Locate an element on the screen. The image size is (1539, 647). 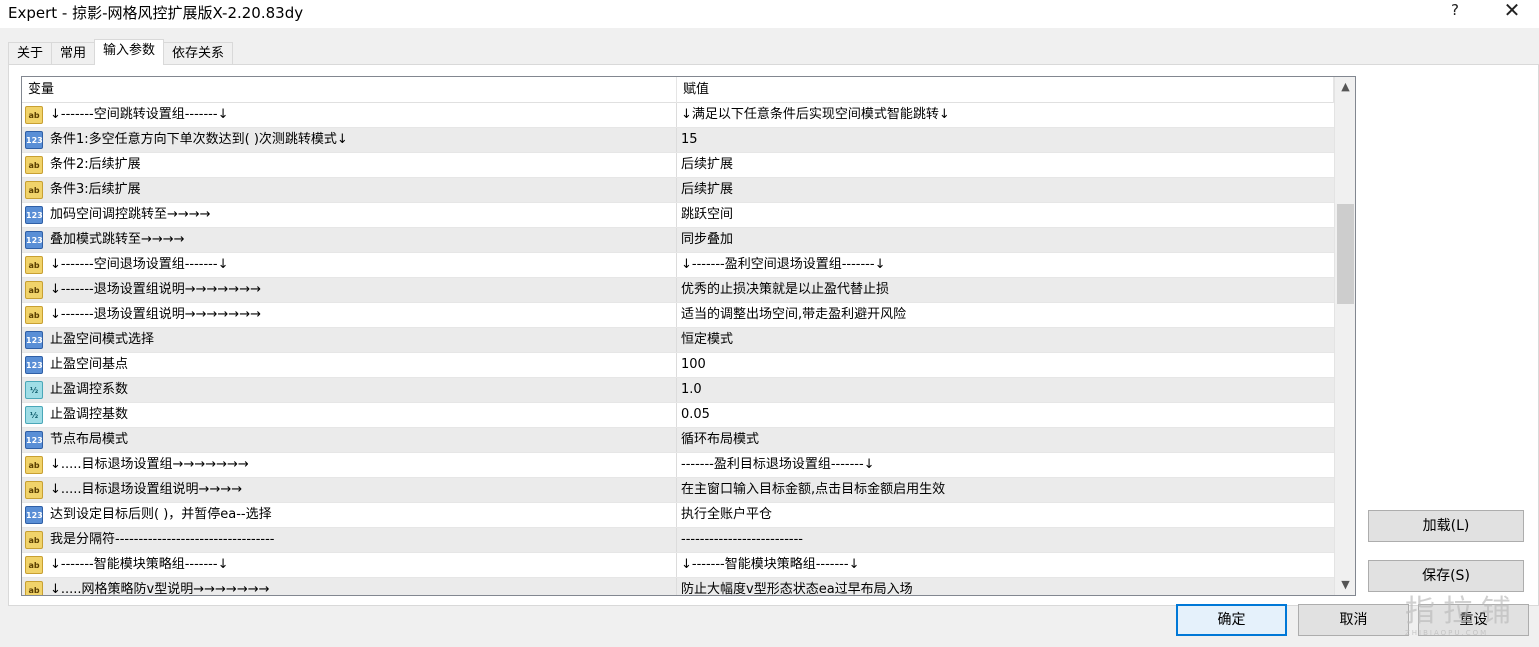
variable-cell: 123 节点布局模式 is located at coordinates (349, 440).